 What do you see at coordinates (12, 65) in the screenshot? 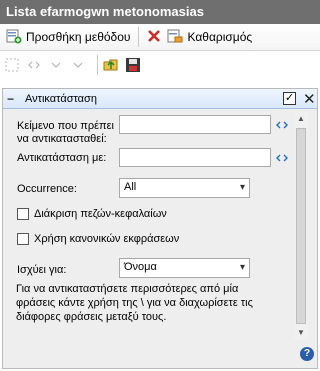
I see `select-all-icon` at bounding box center [12, 65].